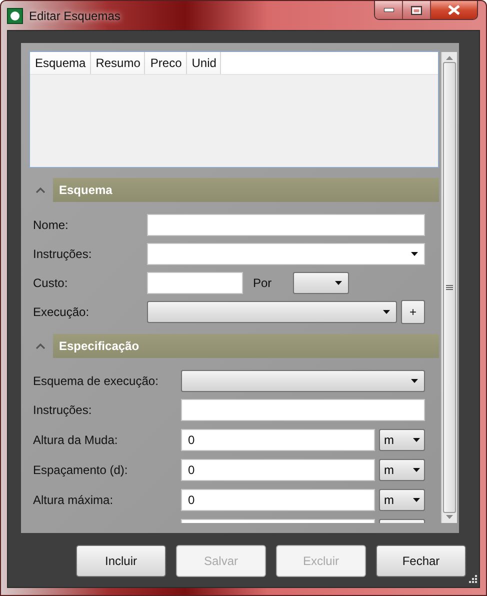 The image size is (487, 596). Describe the element at coordinates (51, 225) in the screenshot. I see `field-label: Nome:` at that location.